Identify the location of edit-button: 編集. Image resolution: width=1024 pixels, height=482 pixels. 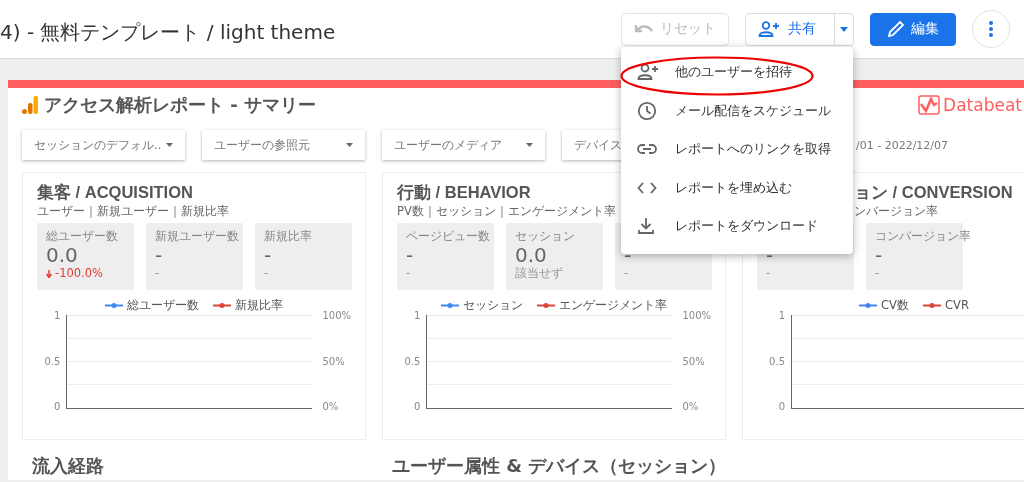
(913, 29).